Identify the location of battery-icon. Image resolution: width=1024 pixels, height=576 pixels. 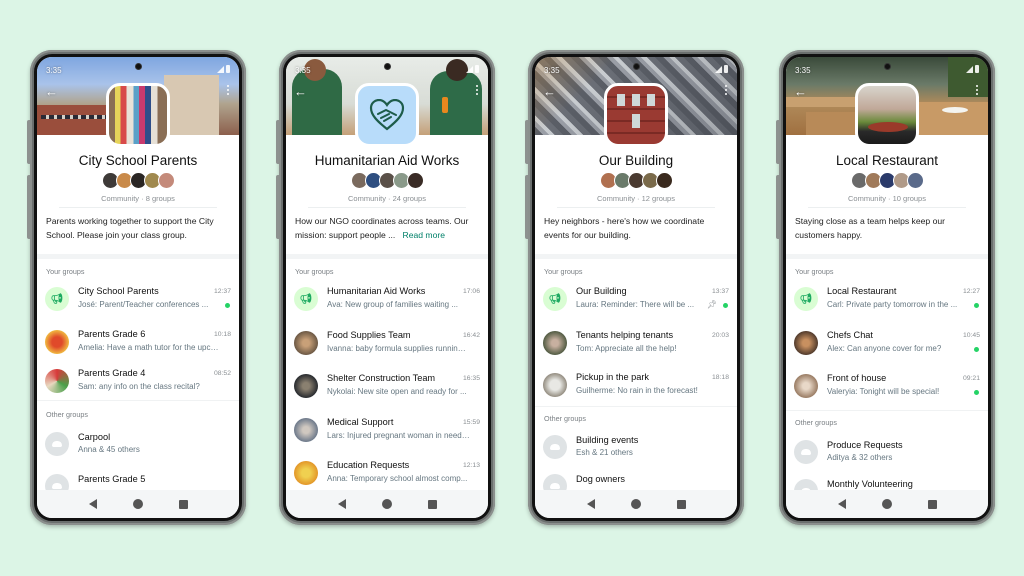
(477, 69).